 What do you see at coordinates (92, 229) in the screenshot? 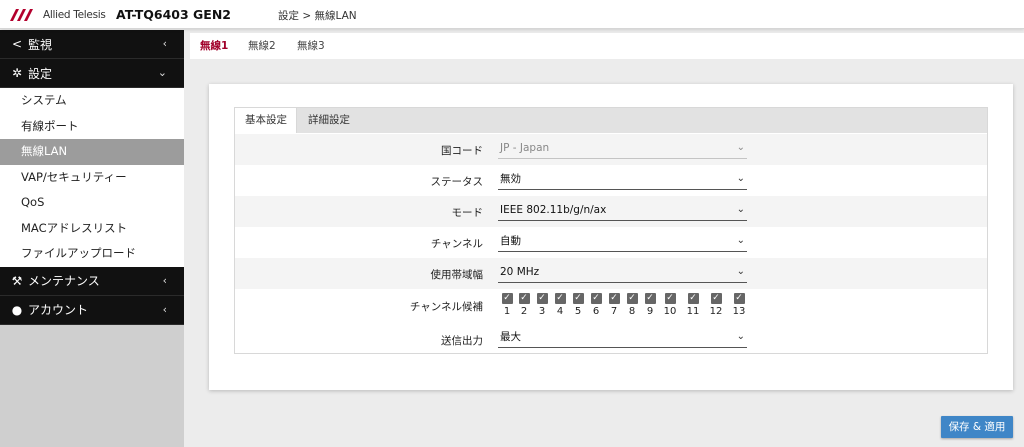
I see `sidebar-item-mac-address-list: MACアドレスリスト` at bounding box center [92, 229].